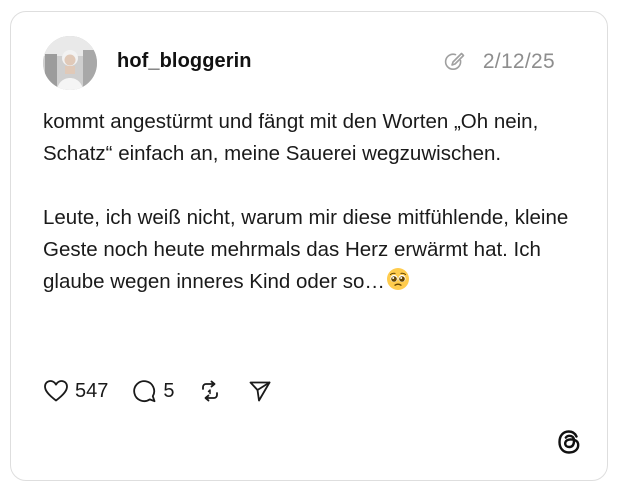 This screenshot has width=620, height=493. Describe the element at coordinates (184, 61) in the screenshot. I see `username: hof_bloggerin` at that location.